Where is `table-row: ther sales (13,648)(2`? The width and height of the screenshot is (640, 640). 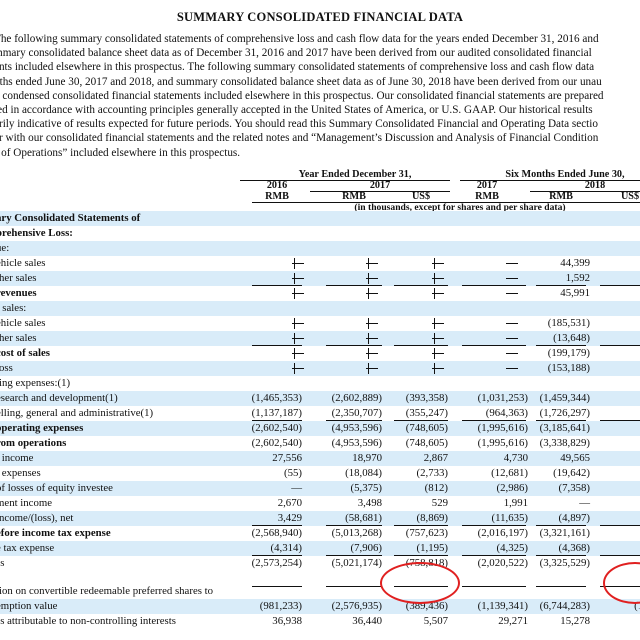 table-row: ther sales (13,648)(2 is located at coordinates (320, 338).